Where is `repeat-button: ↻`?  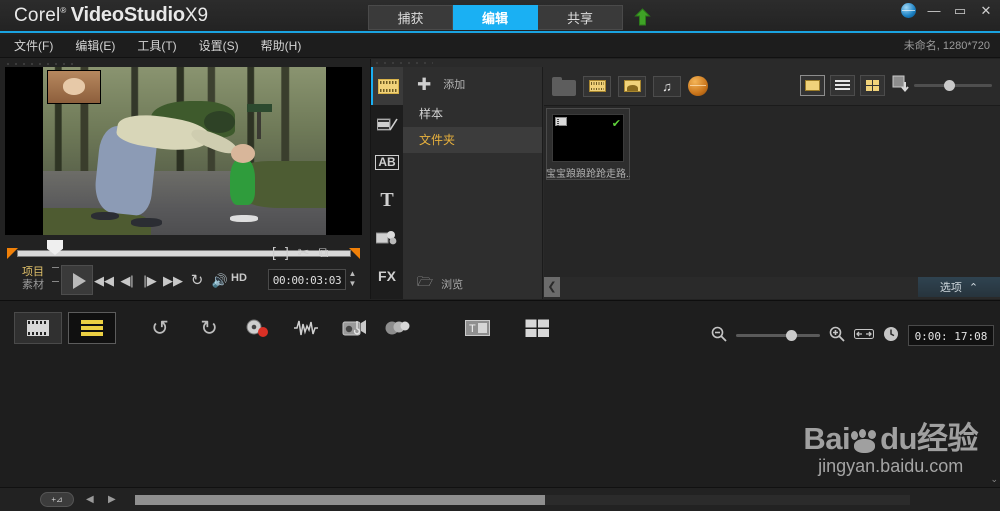
repeat-button: ↻ is located at coordinates (197, 281).